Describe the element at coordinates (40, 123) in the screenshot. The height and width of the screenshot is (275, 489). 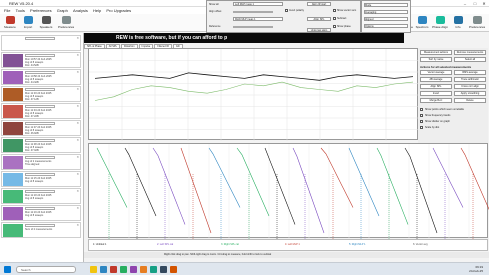
I see `measurement-name-field: Left MLP meas 2` at that location.